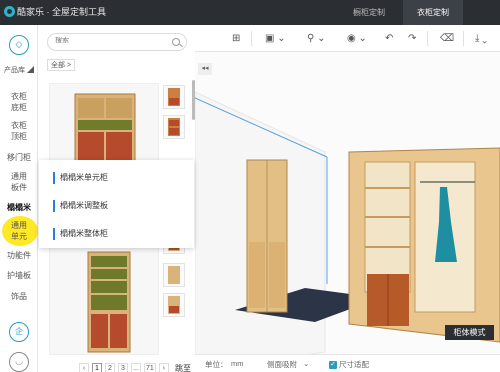 Image resolution: width=500 pixels, height=372 pixels. Describe the element at coordinates (282, 364) in the screenshot. I see `side-snap-label: 侧面吸附` at that location.